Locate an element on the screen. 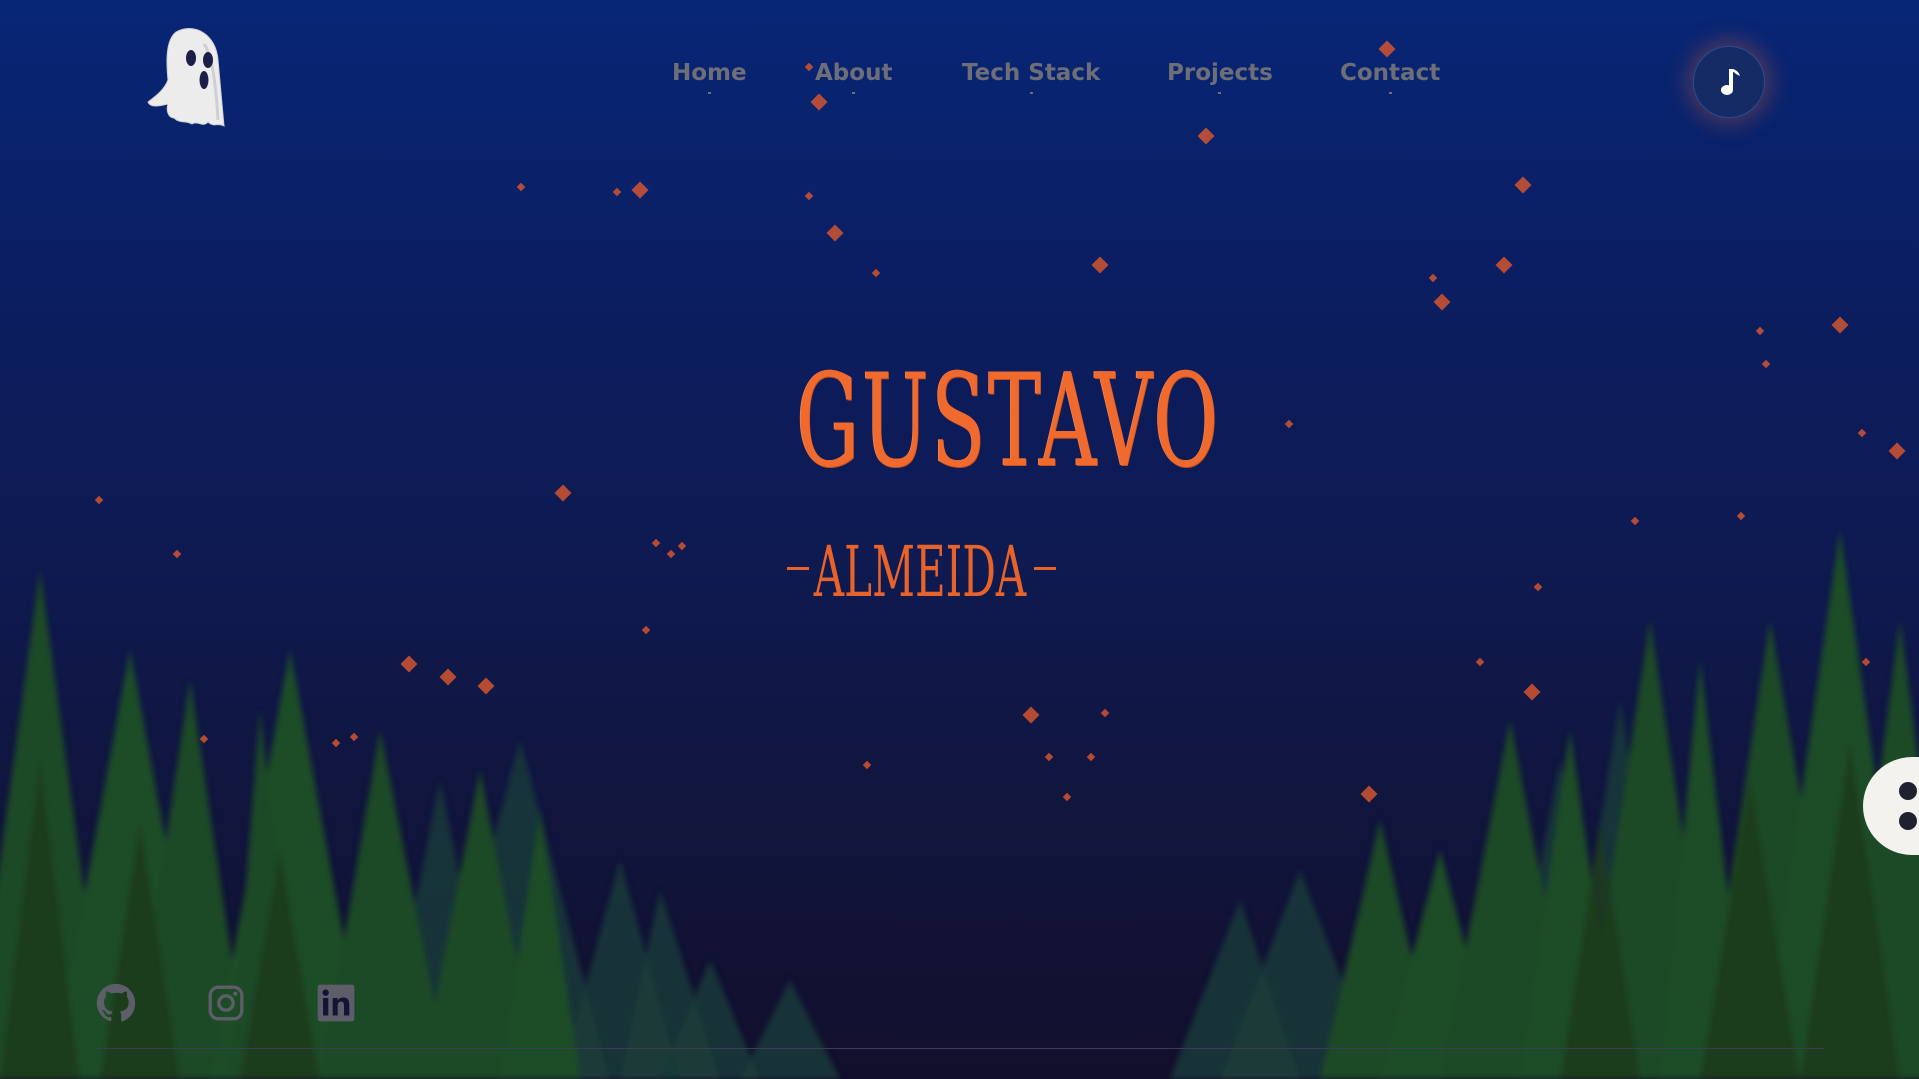  nav-tech-stack-underline is located at coordinates (1031, 93).